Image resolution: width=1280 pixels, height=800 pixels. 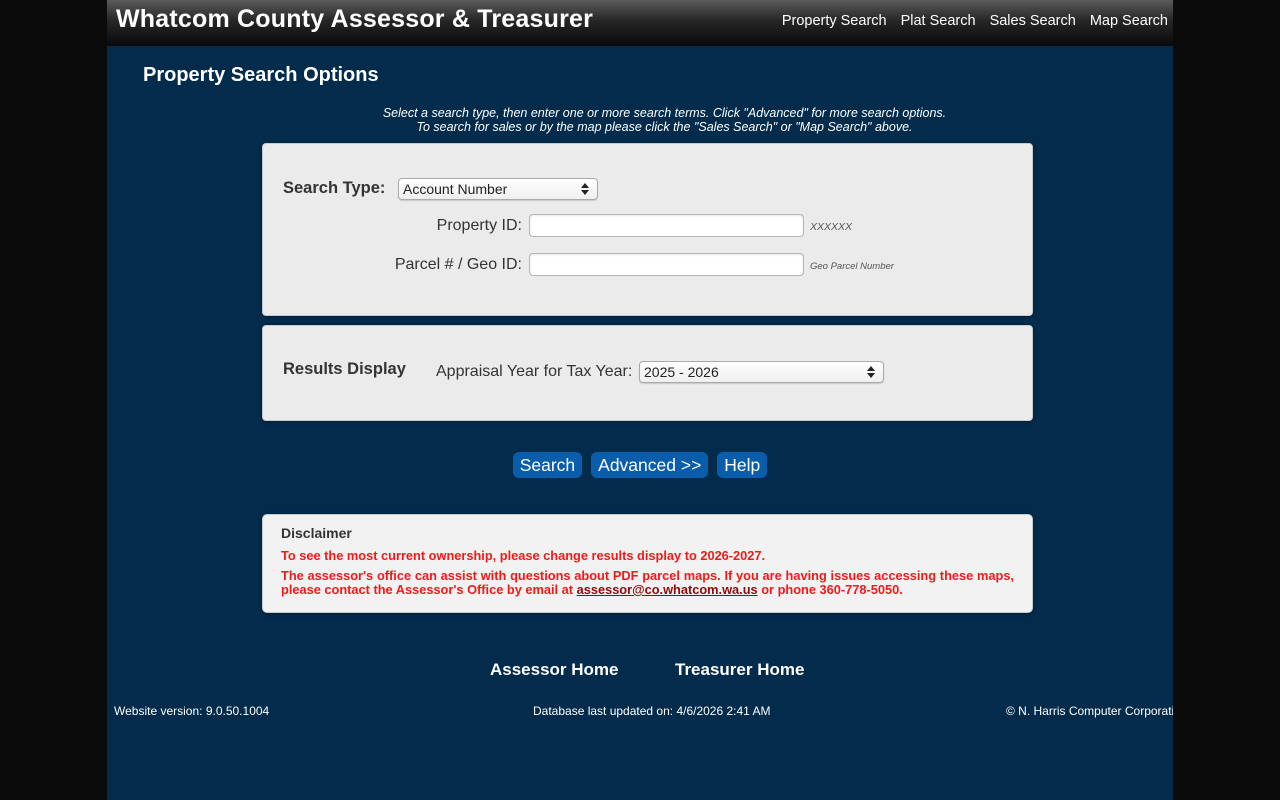 I want to click on property-id-hint: XXXXXX, so click(x=831, y=227).